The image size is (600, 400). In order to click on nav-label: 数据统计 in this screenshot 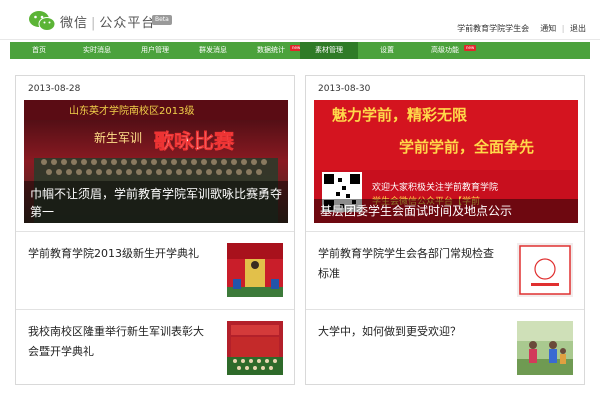, I will do `click(271, 50)`.